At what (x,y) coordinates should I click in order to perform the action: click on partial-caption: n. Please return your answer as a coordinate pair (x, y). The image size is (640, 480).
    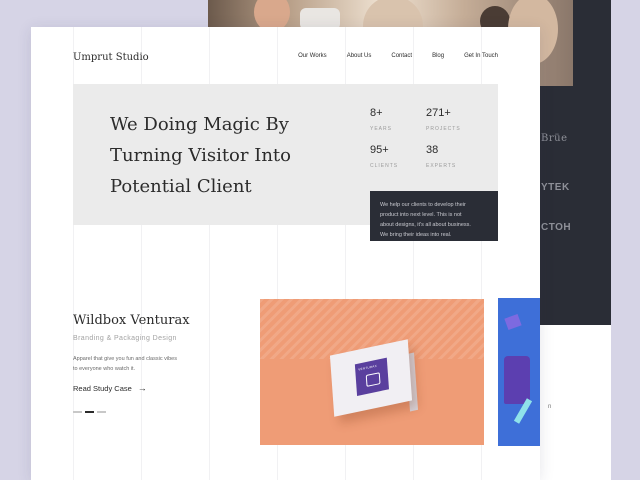
    Looking at the image, I should click on (550, 407).